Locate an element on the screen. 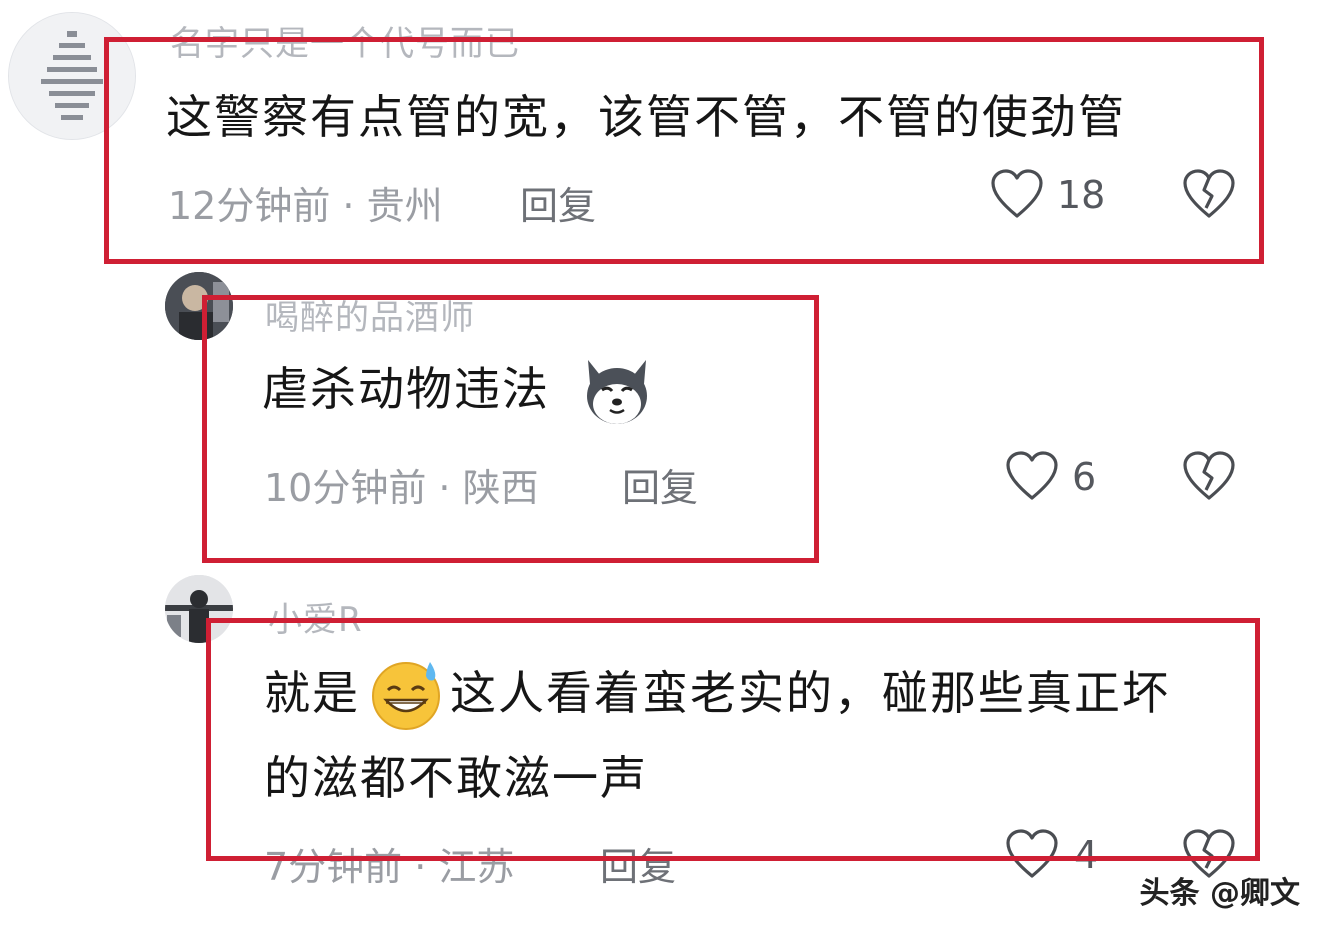  like-count: 6 is located at coordinates (1084, 477).